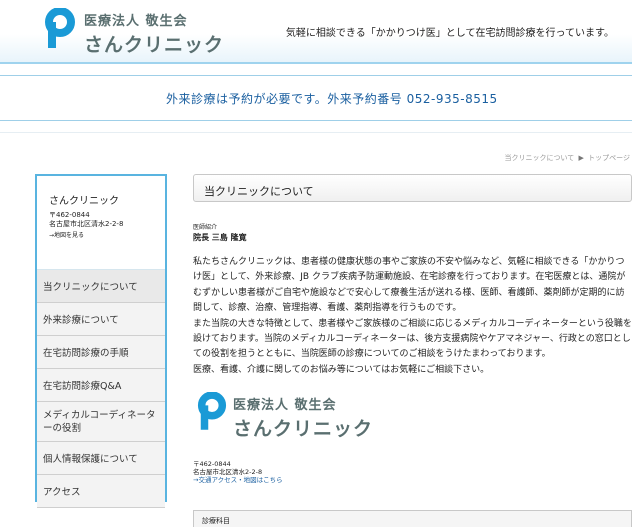 Image resolution: width=632 pixels, height=527 pixels. Describe the element at coordinates (69, 215) in the screenshot. I see `sidebar-postal: 〒462-0844` at that location.